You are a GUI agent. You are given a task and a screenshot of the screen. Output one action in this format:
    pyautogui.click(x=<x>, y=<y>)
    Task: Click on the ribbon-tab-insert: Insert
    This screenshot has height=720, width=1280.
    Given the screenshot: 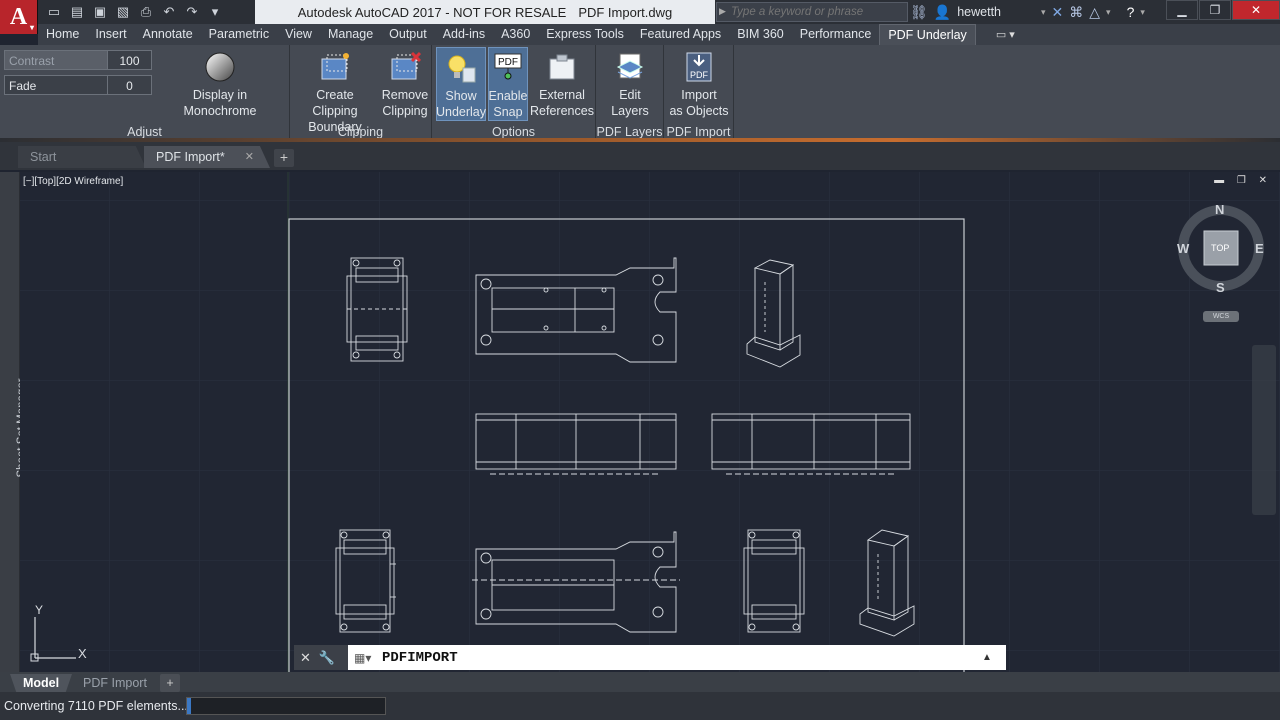 What is the action you would take?
    pyautogui.click(x=110, y=34)
    